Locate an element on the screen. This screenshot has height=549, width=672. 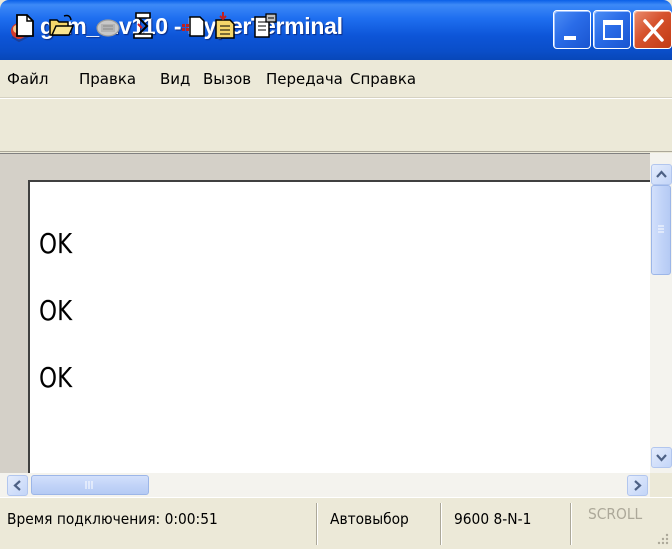
chevron-left-icon is located at coordinates (17, 485).